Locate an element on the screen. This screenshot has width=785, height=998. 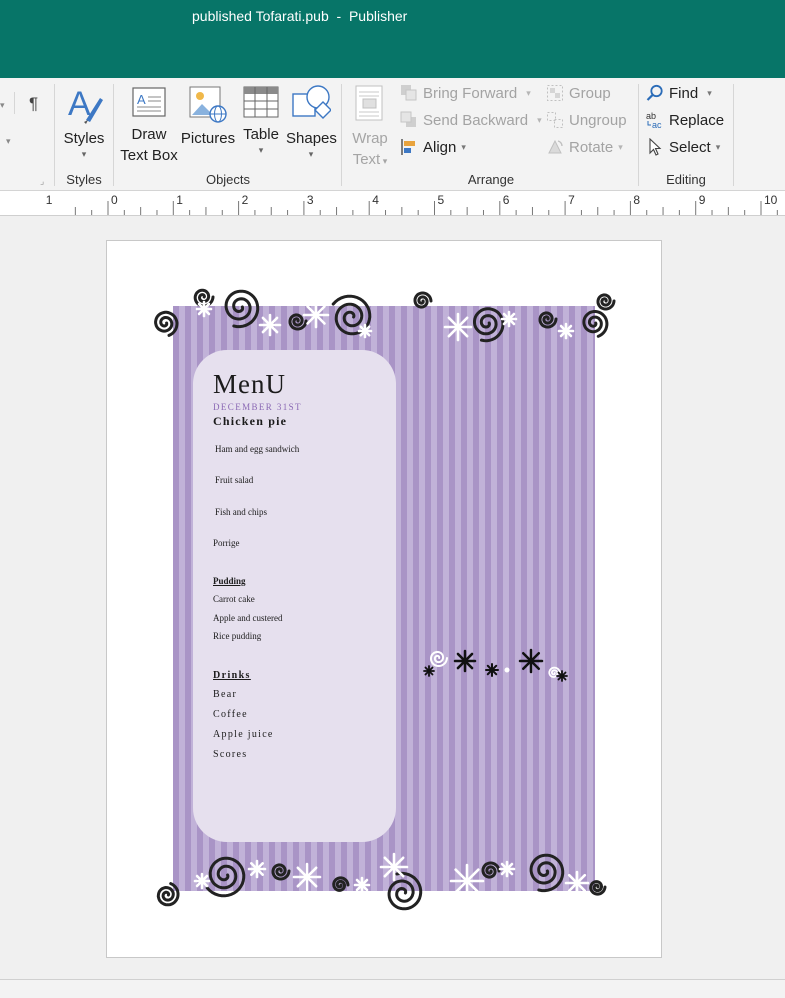
ruler-number: 8 is located at coordinates (637, 200).